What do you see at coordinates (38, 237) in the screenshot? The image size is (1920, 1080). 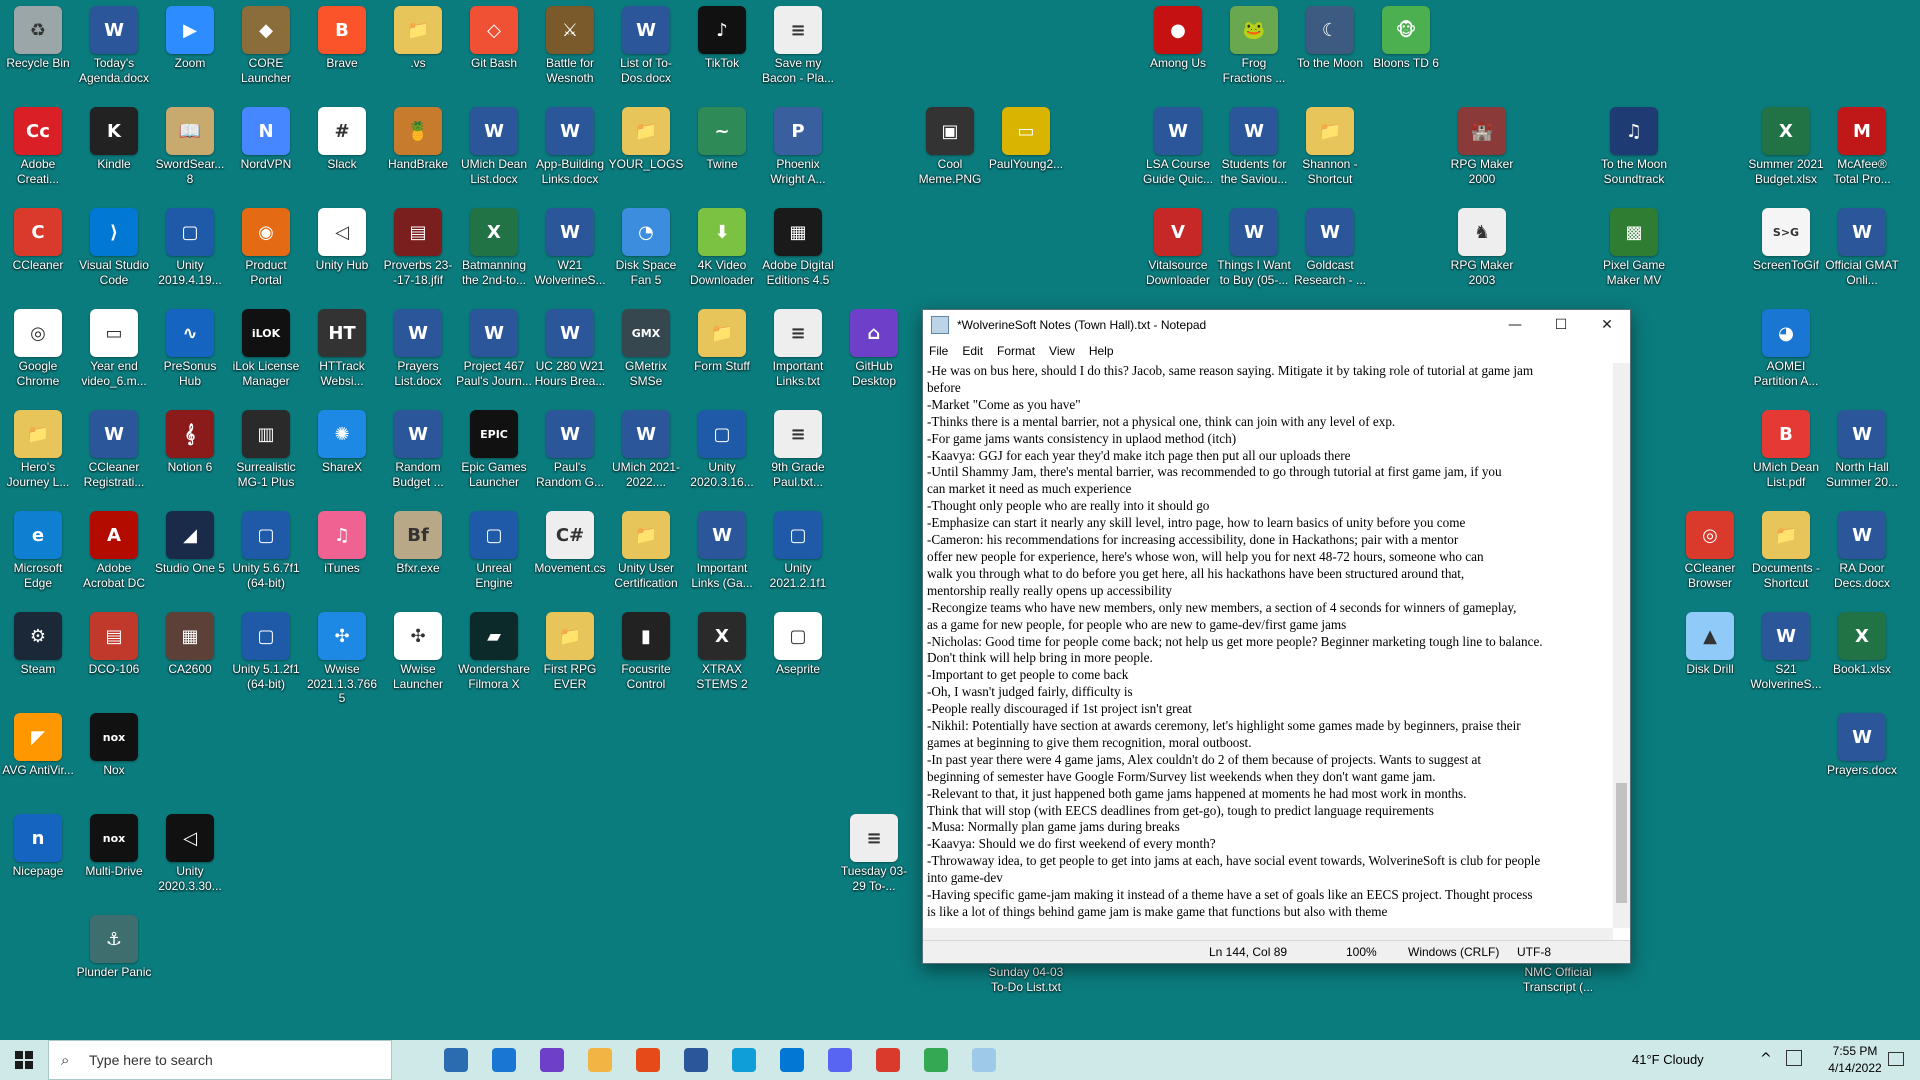 I see `desktop-icon-ccleaner: C CCleaner` at bounding box center [38, 237].